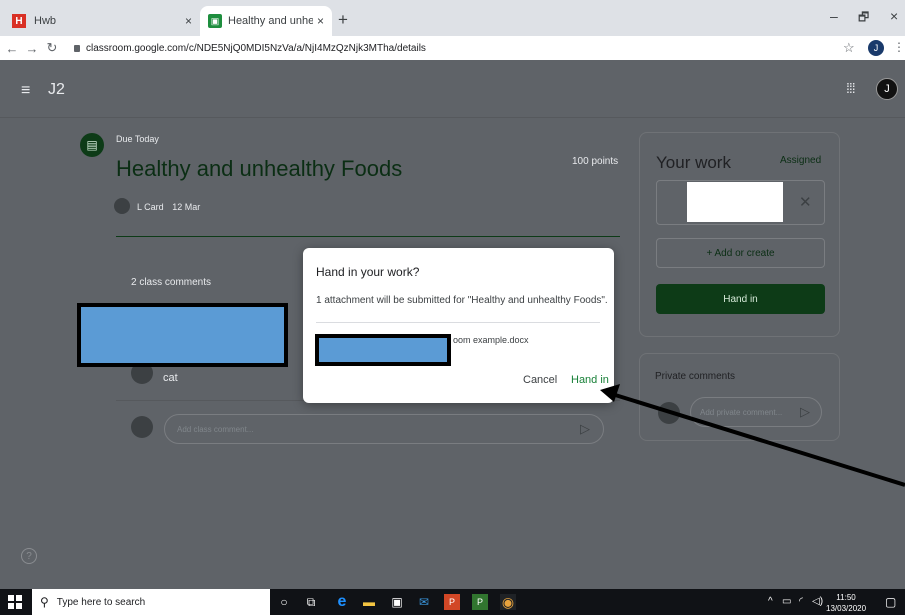  What do you see at coordinates (92, 145) in the screenshot?
I see `assignment-icon: ▤` at bounding box center [92, 145].